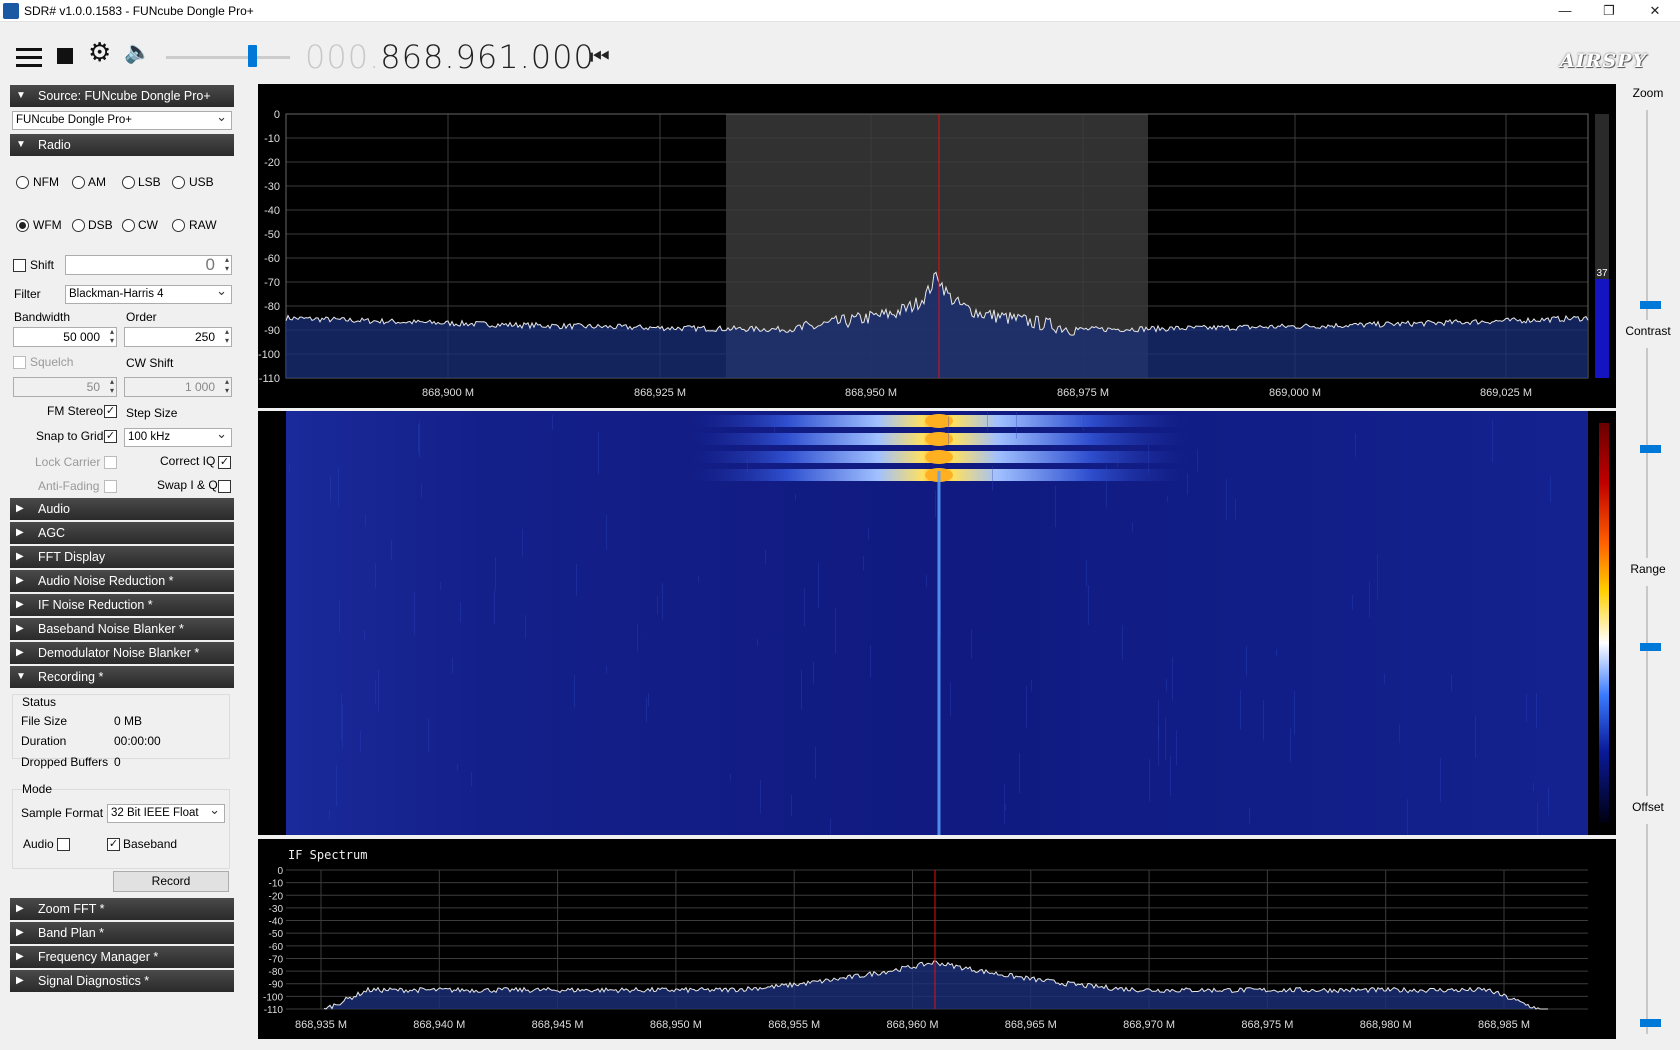 The image size is (1680, 1050). What do you see at coordinates (122, 557) in the screenshot?
I see `fft-display-panel-header: ▶ FFT Display` at bounding box center [122, 557].